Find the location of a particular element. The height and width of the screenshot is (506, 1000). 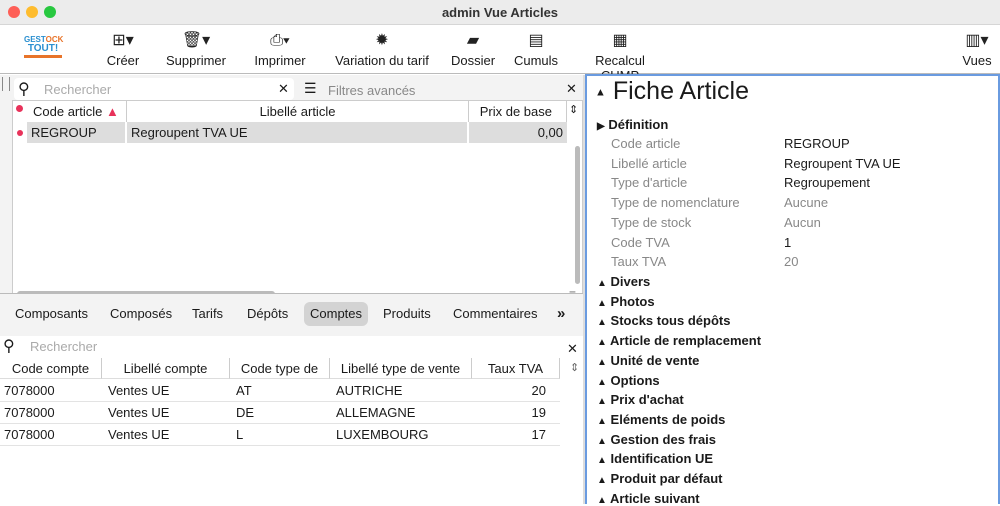

window-title: admin Vue Articles is located at coordinates (500, 12).